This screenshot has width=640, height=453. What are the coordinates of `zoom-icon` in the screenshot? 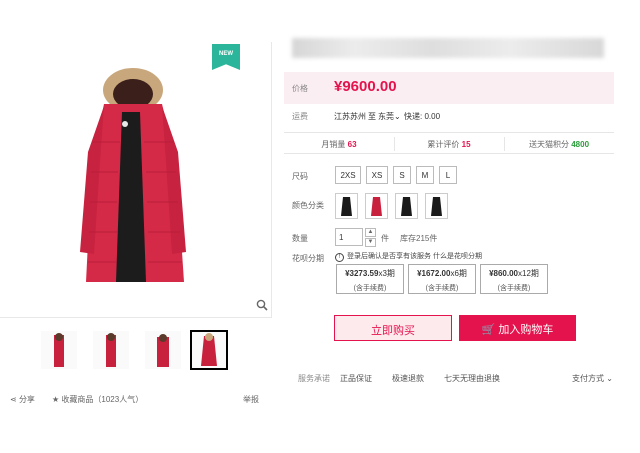 It's located at (262, 305).